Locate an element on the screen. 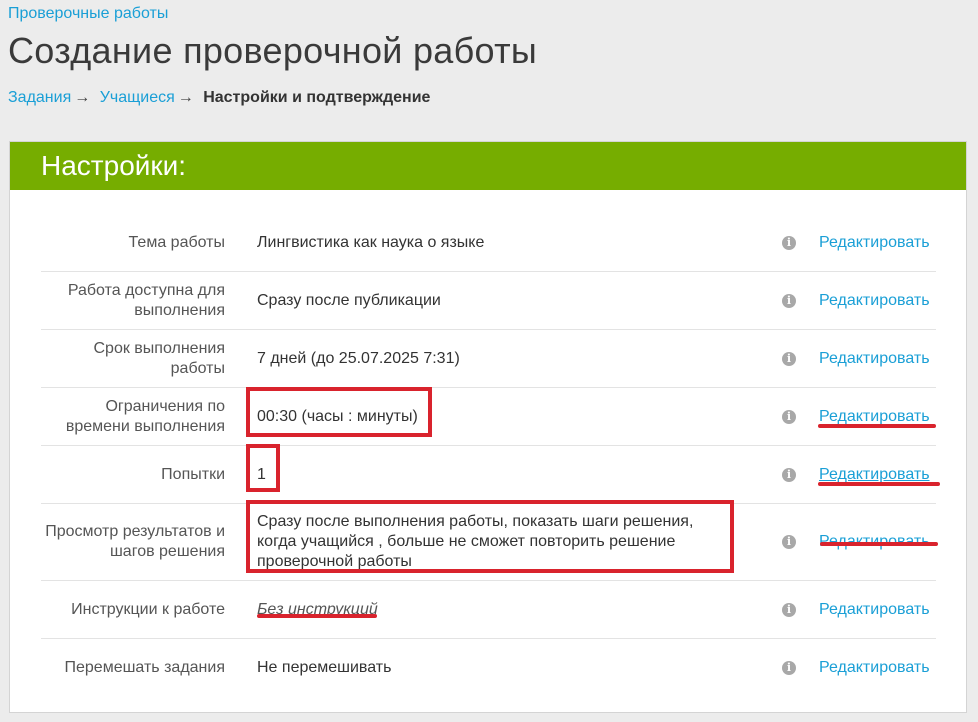 The width and height of the screenshot is (978, 722). page-title: Создание проверочной работы is located at coordinates (273, 50).